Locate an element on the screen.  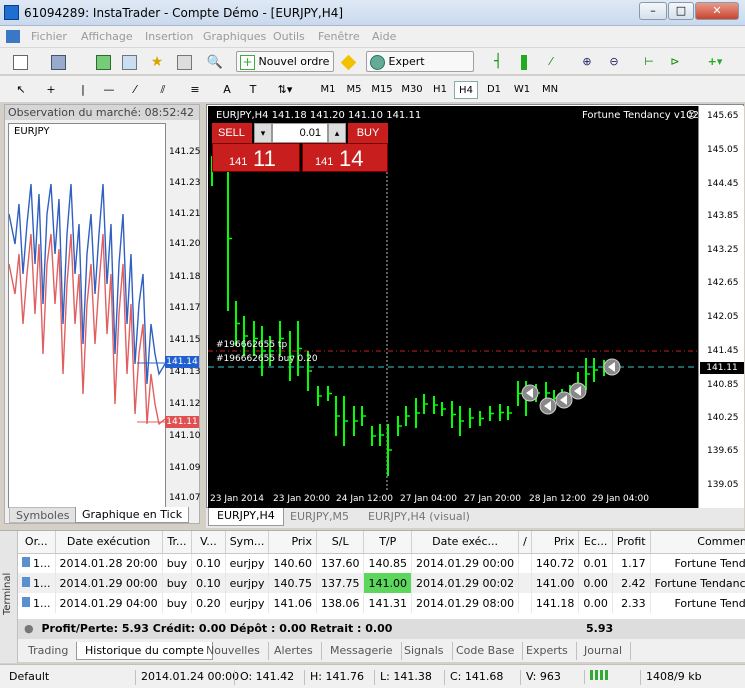
tab-symboles: Symboles is located at coordinates (43, 515).